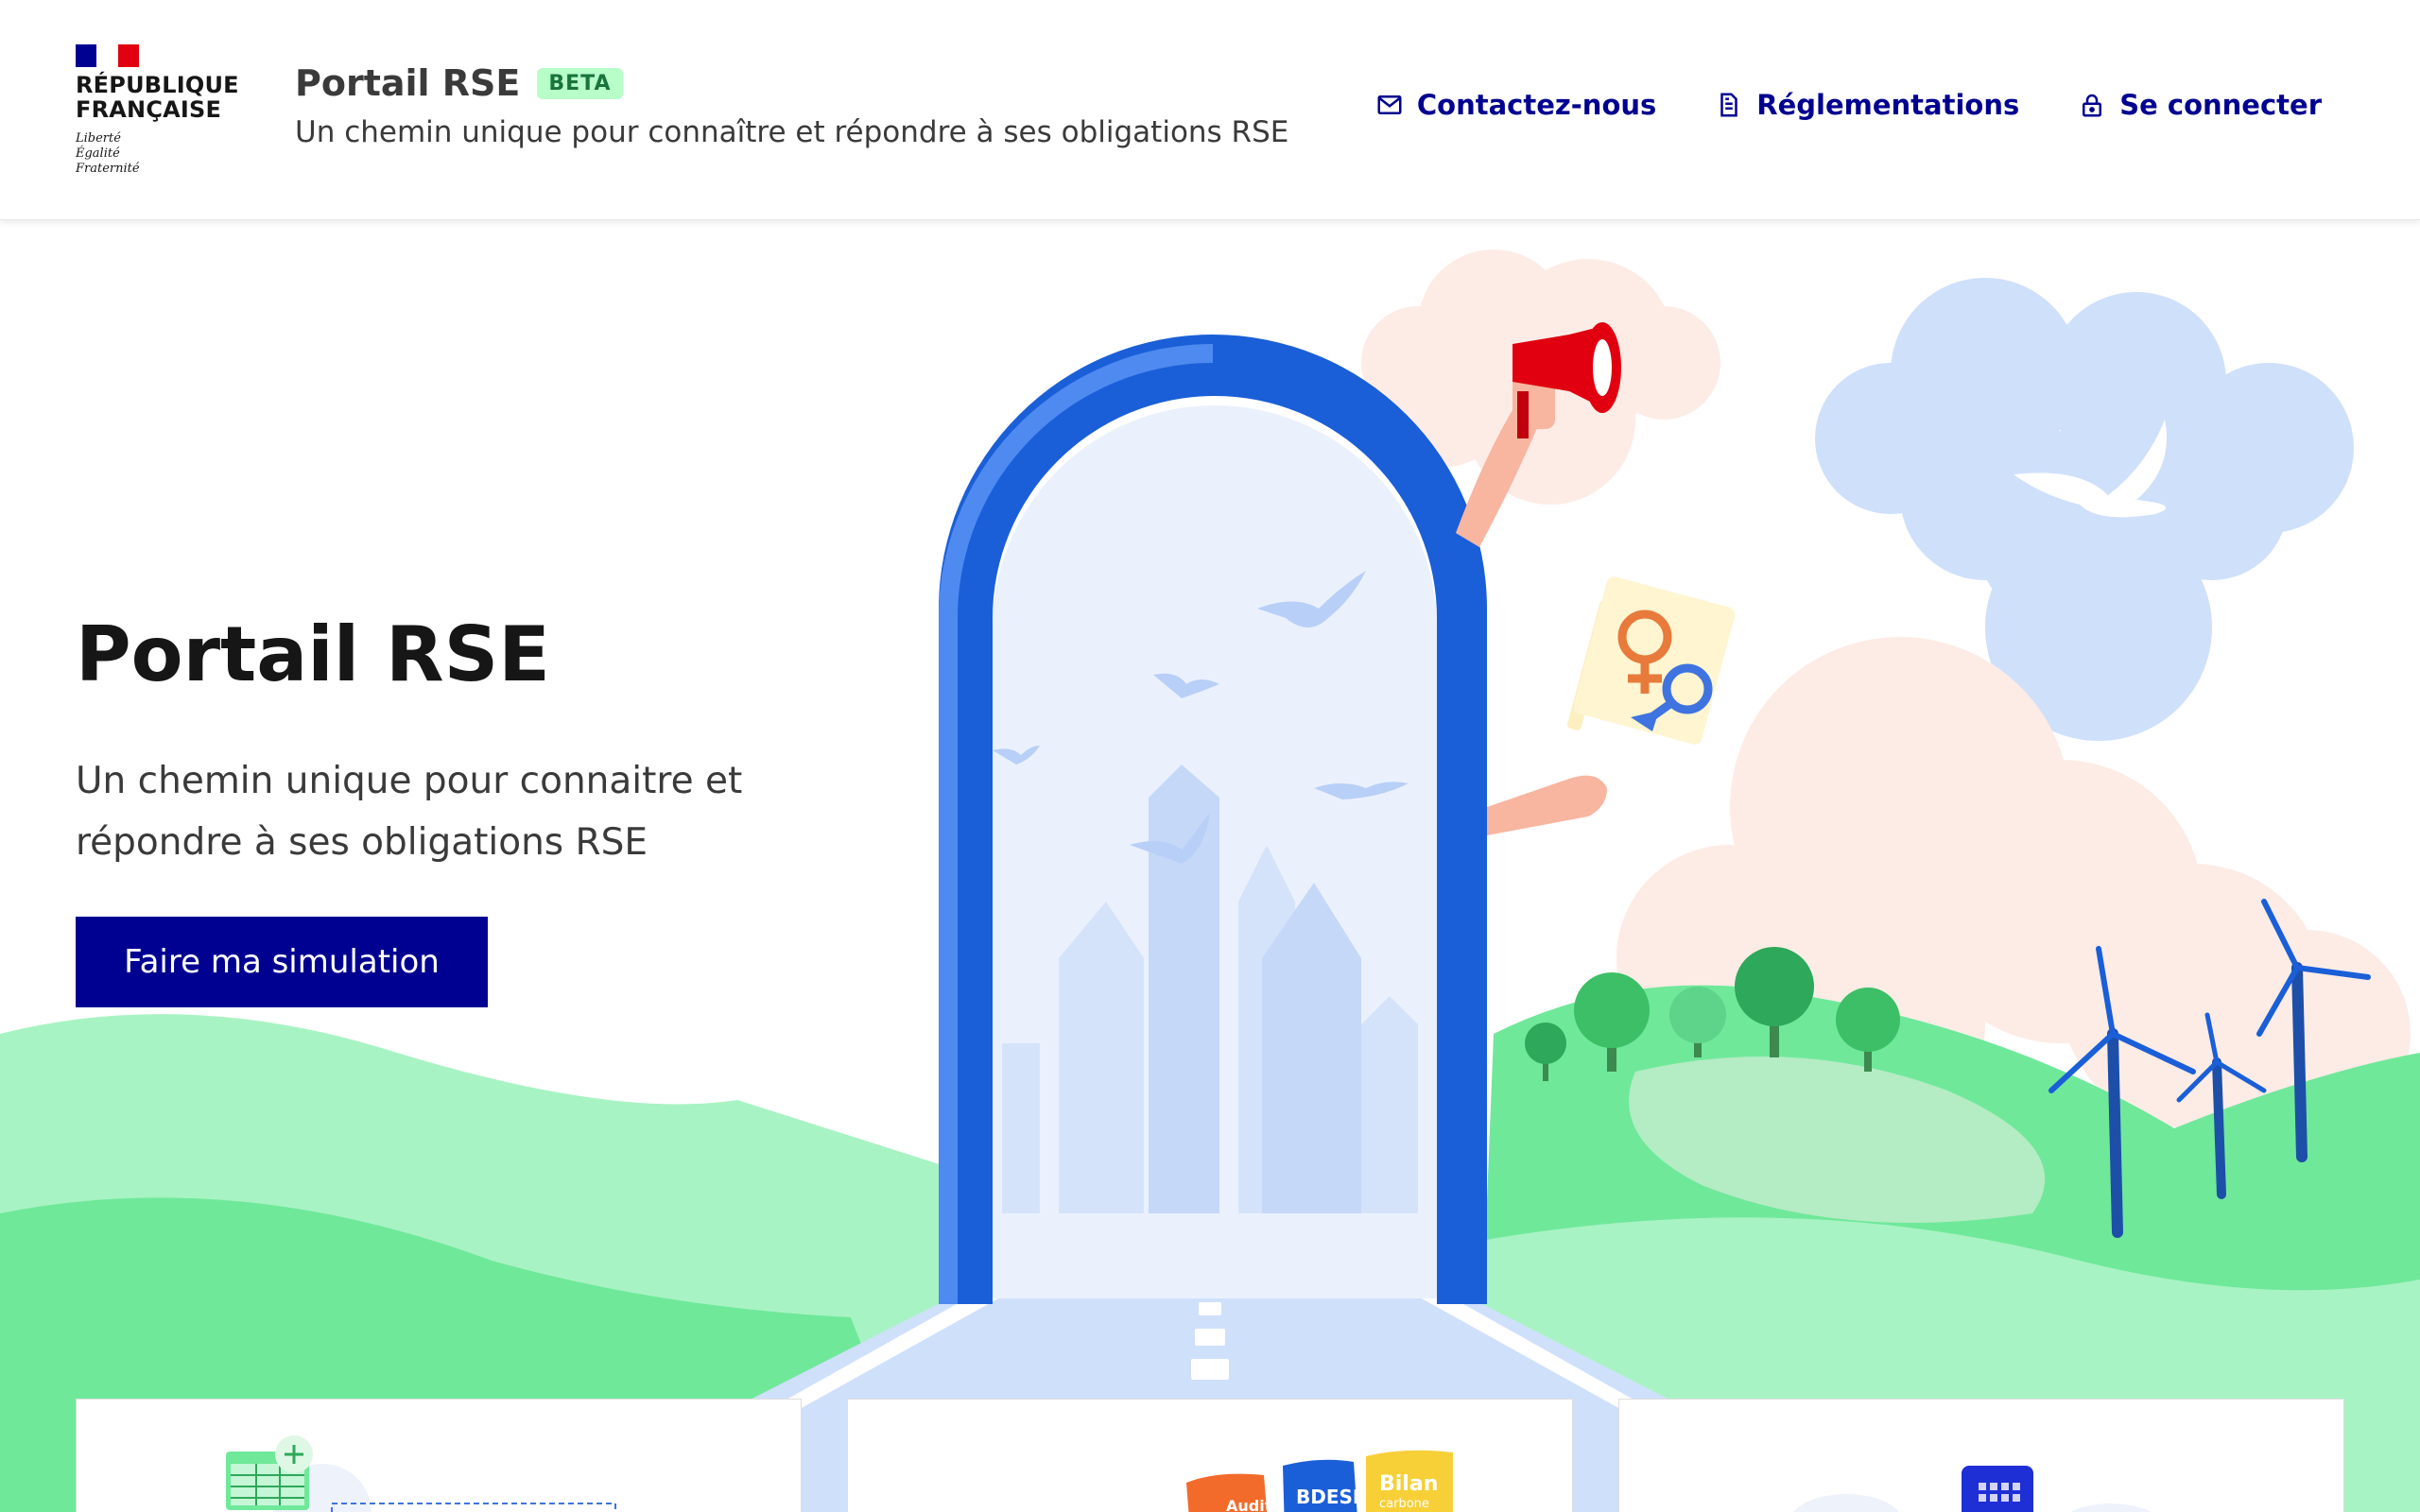 The width and height of the screenshot is (2420, 1512). What do you see at coordinates (1389, 104) in the screenshot?
I see `mail-icon` at bounding box center [1389, 104].